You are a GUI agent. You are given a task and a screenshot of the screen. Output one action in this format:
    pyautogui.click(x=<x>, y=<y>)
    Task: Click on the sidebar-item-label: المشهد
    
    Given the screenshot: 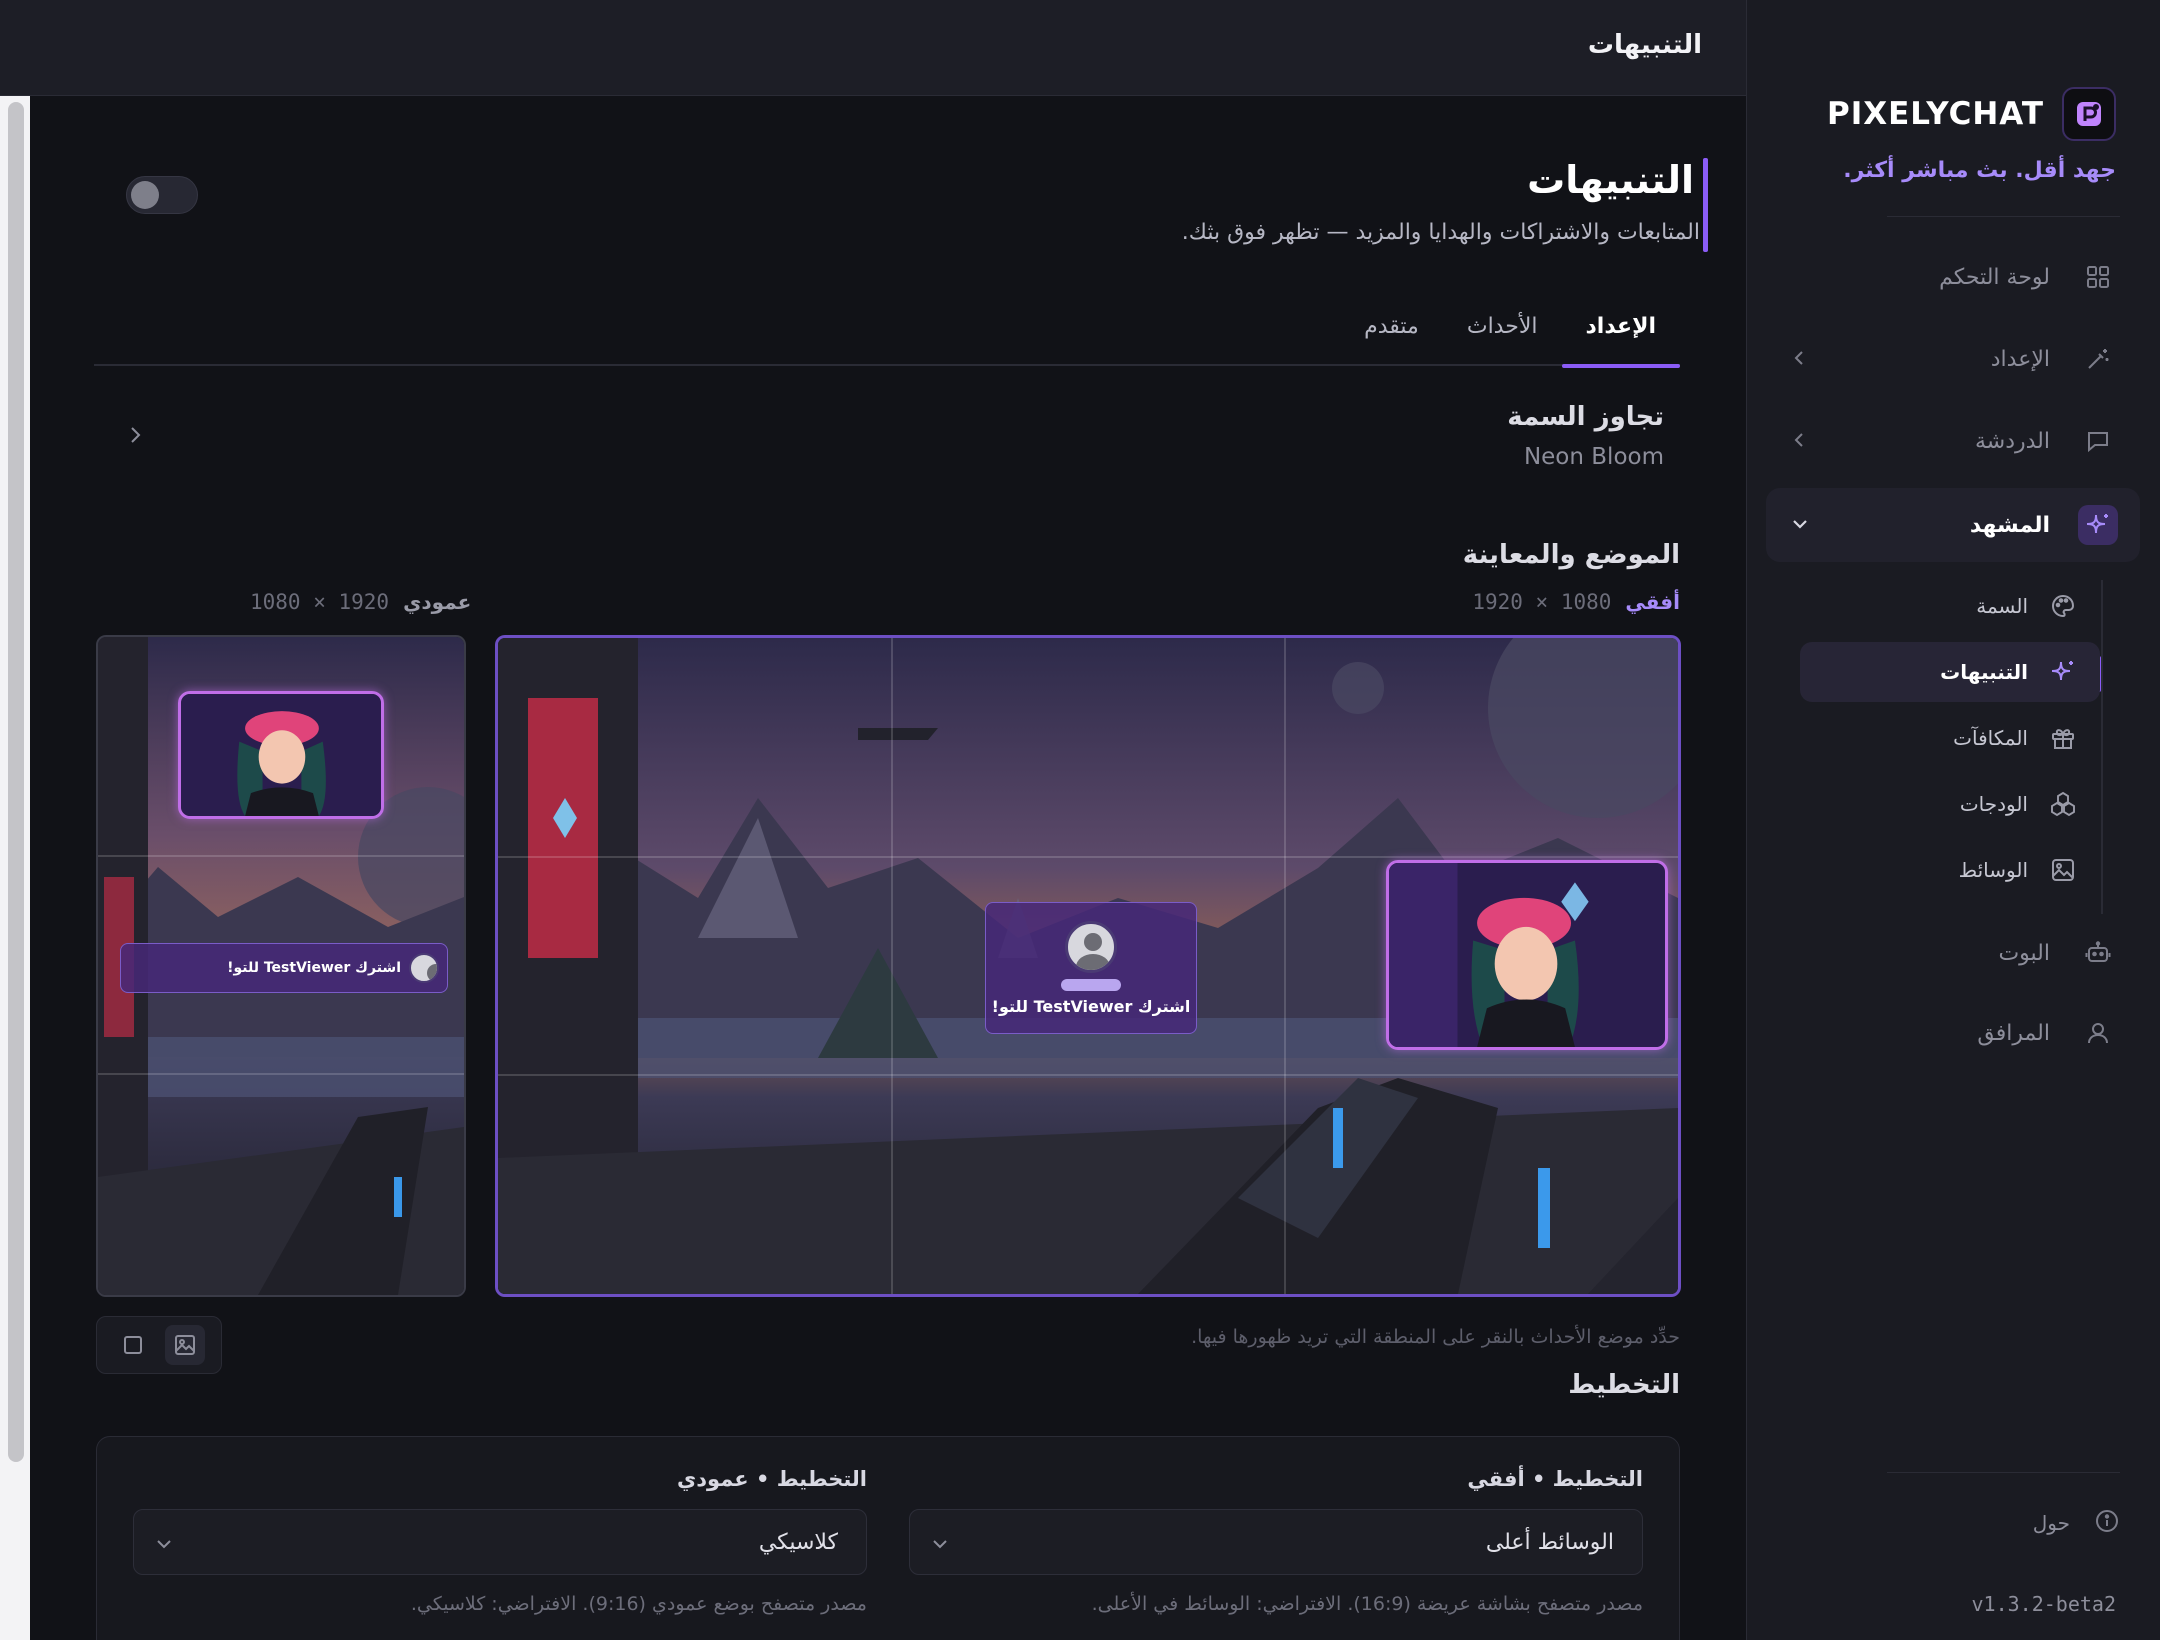 What is the action you would take?
    pyautogui.click(x=2009, y=525)
    